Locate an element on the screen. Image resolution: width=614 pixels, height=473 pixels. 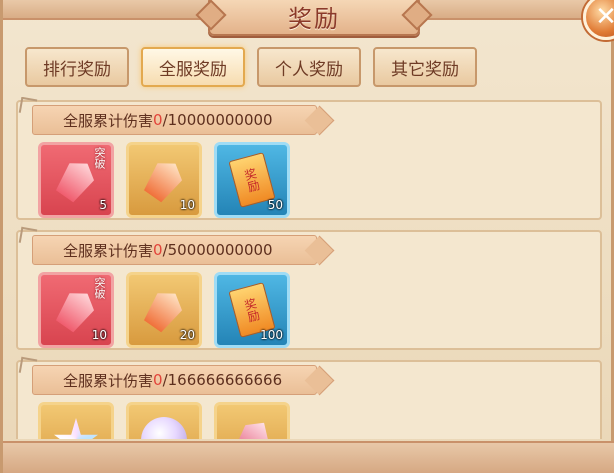
reward-item: 突破 10 is located at coordinates (76, 310).